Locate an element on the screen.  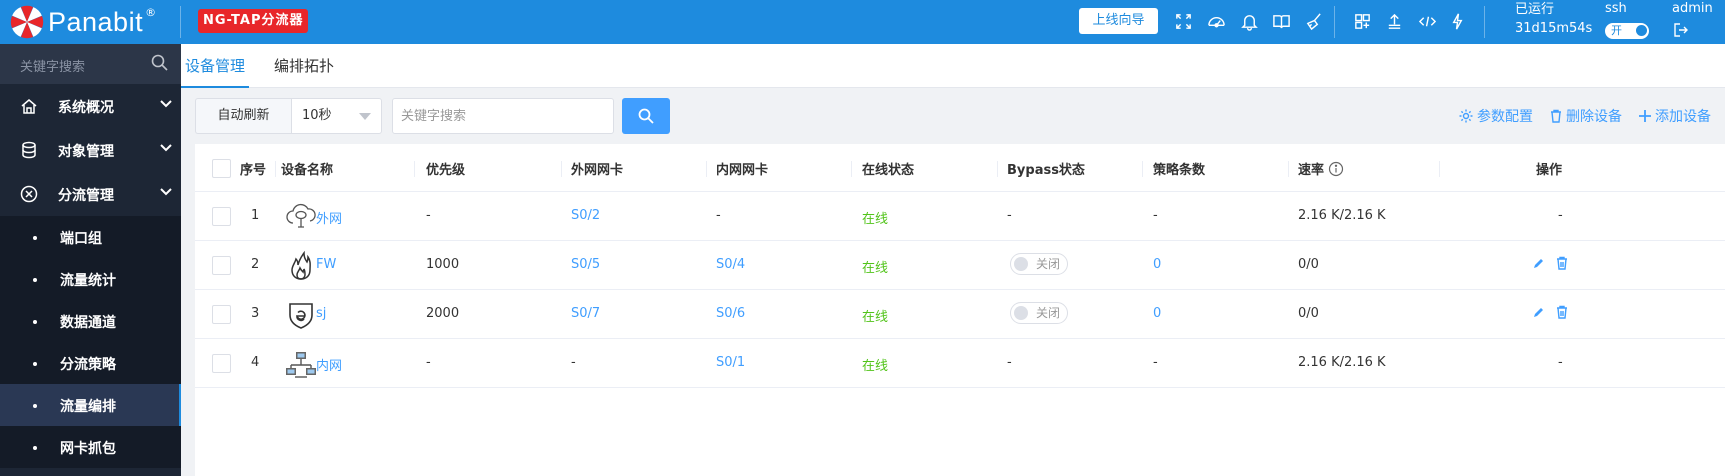
cell-policy-count: - is located at coordinates (1155, 362).